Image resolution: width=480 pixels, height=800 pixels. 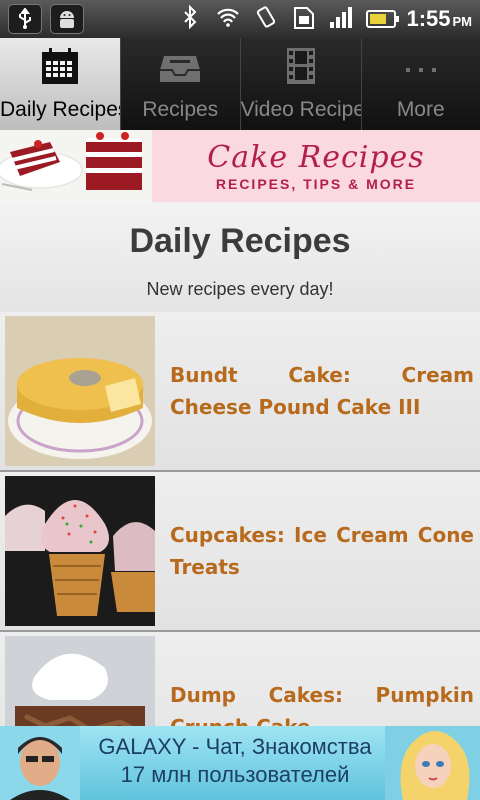 I want to click on list-item: Dump Cakes: Pumpkin Crunch Cake, so click(x=240, y=679).